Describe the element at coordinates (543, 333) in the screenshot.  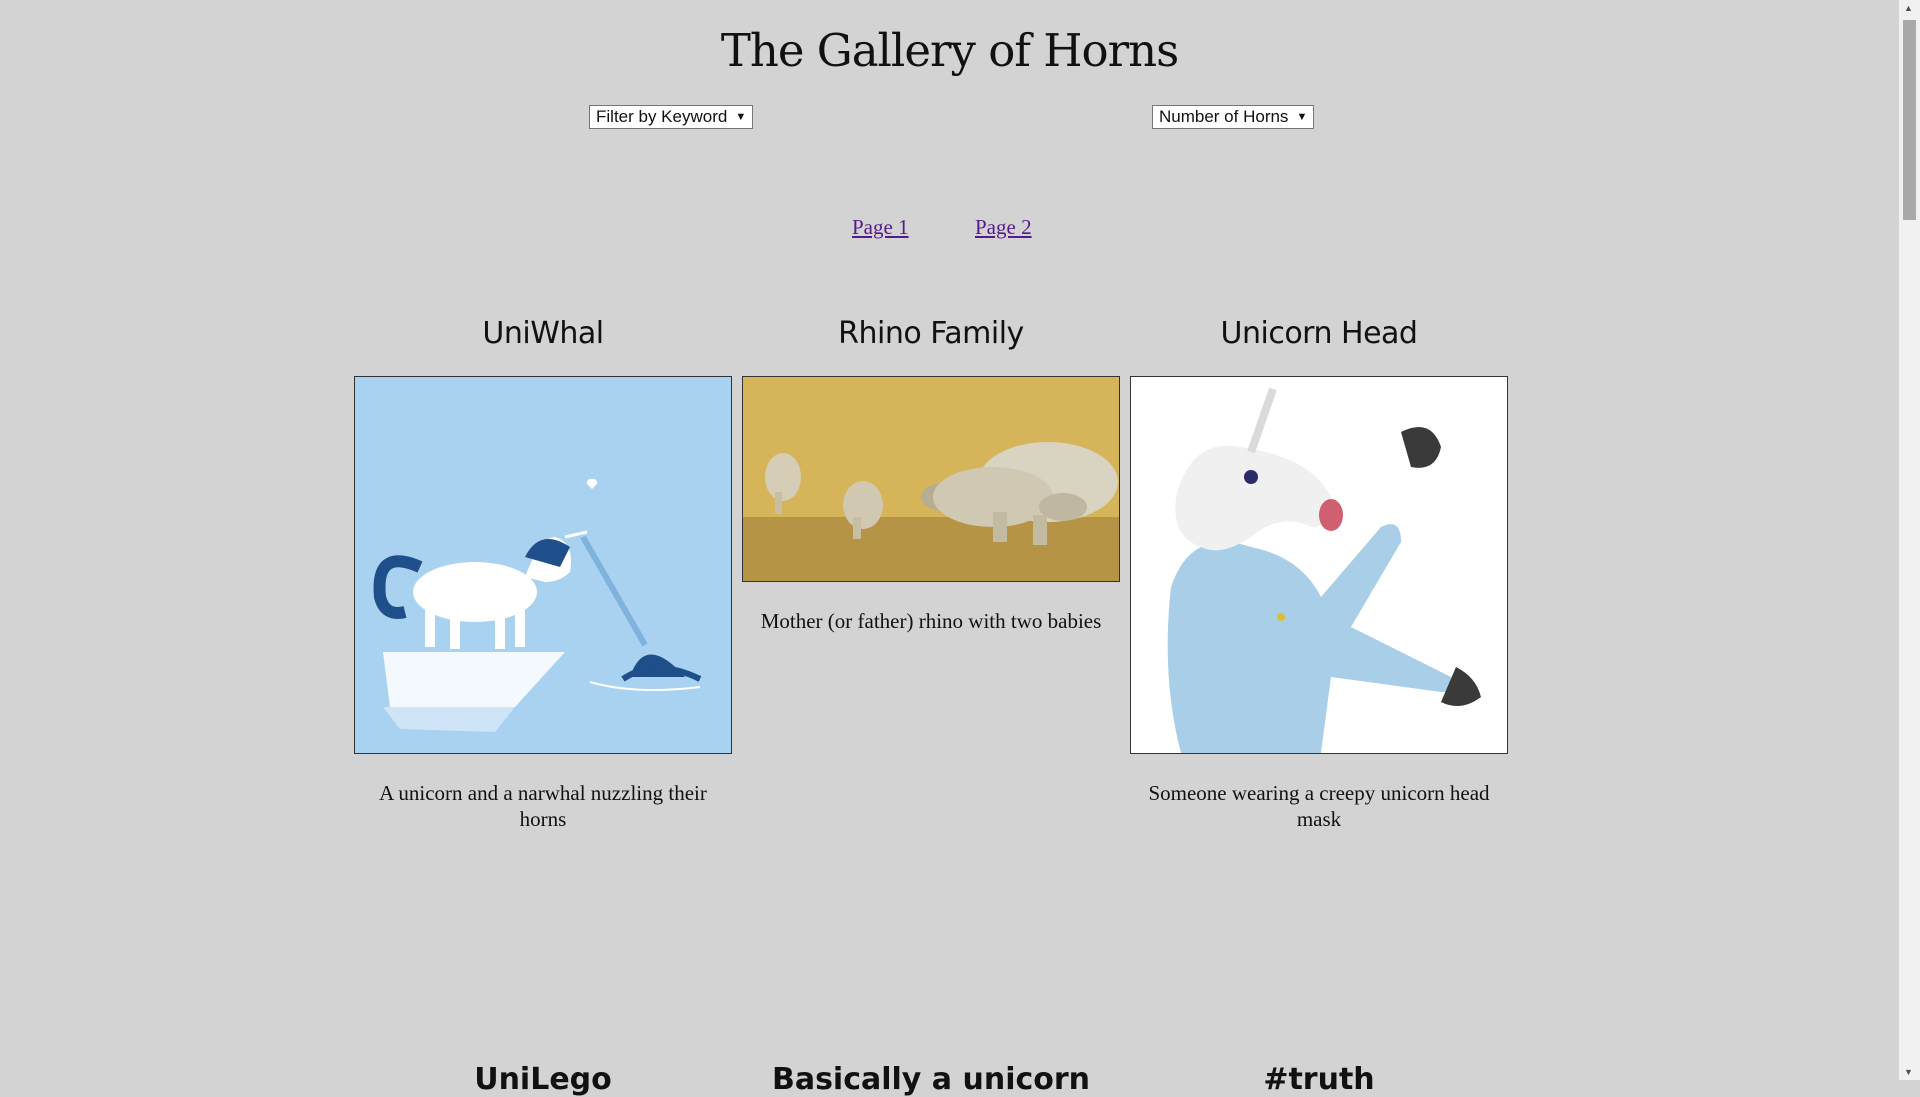
I see `card-title: UniWhal` at that location.